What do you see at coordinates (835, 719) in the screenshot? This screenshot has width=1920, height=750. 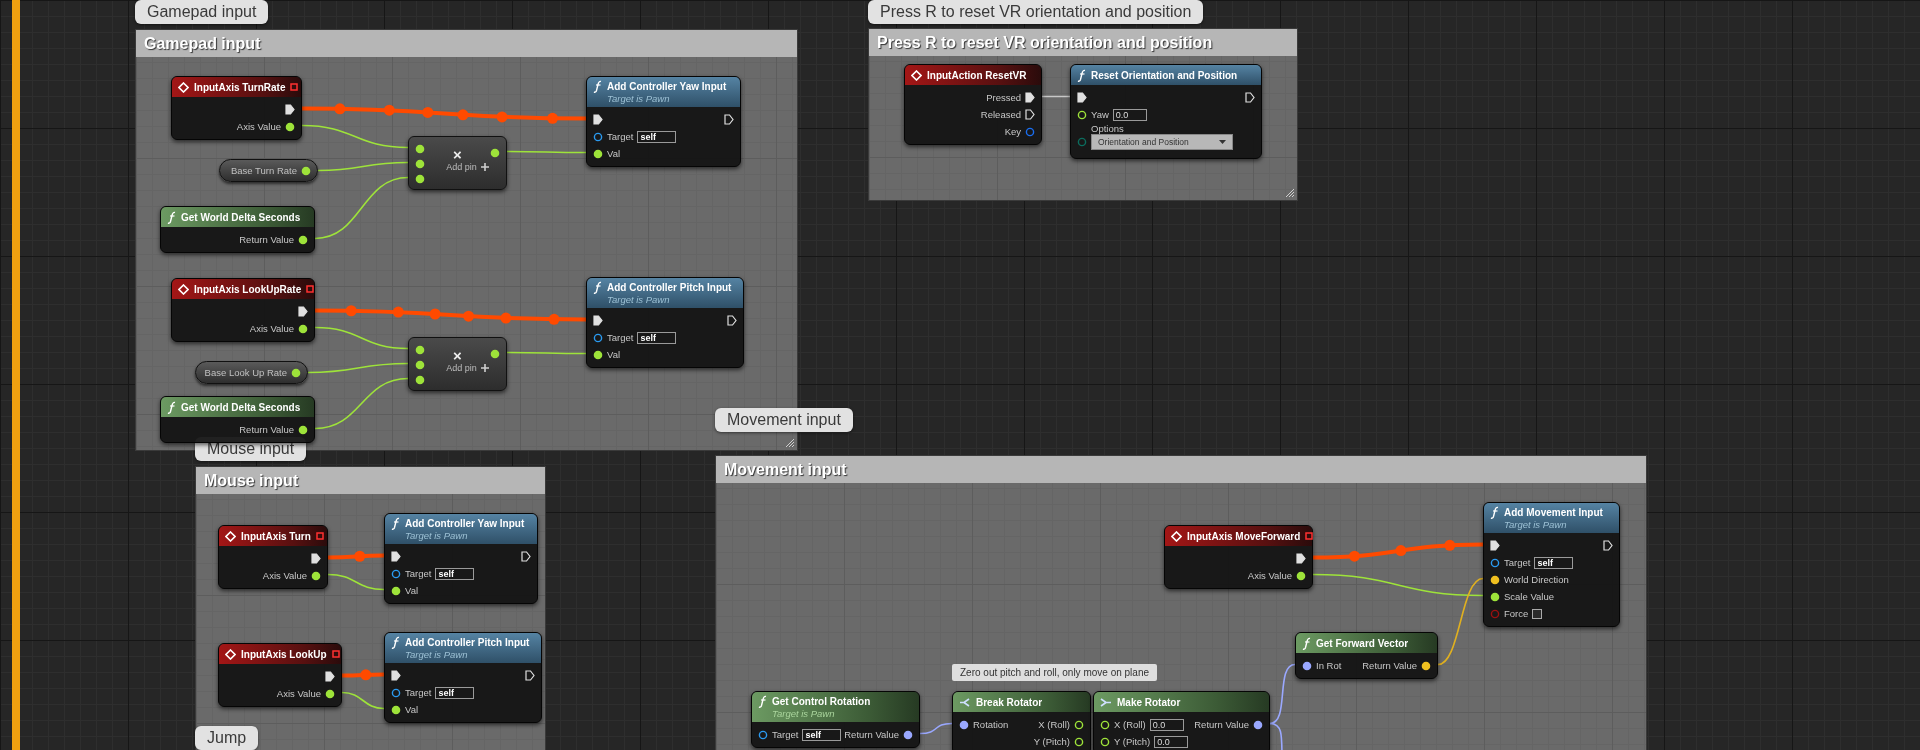 I see `node-card: Get Control Rotation Target is Pawn Target self Return Value` at bounding box center [835, 719].